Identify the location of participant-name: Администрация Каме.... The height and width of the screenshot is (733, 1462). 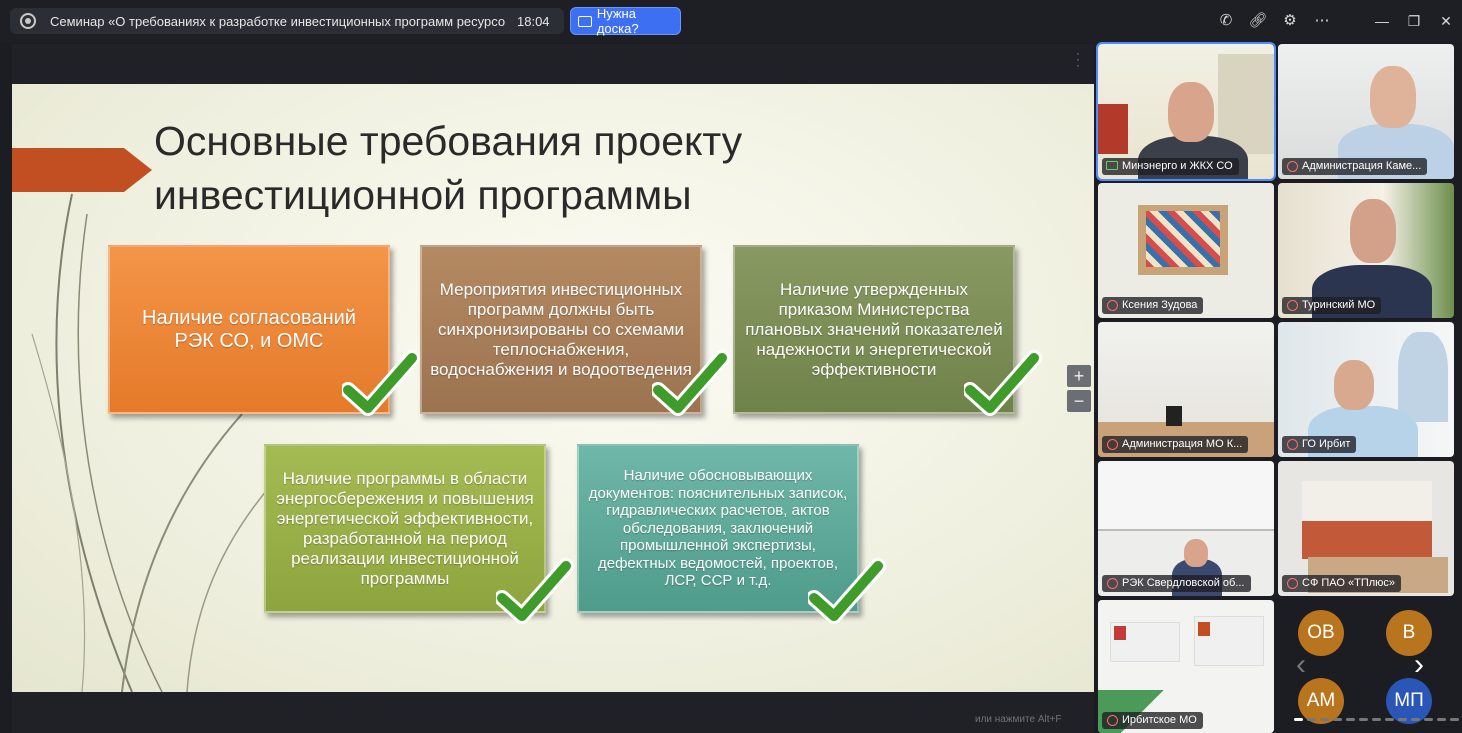
(1362, 166).